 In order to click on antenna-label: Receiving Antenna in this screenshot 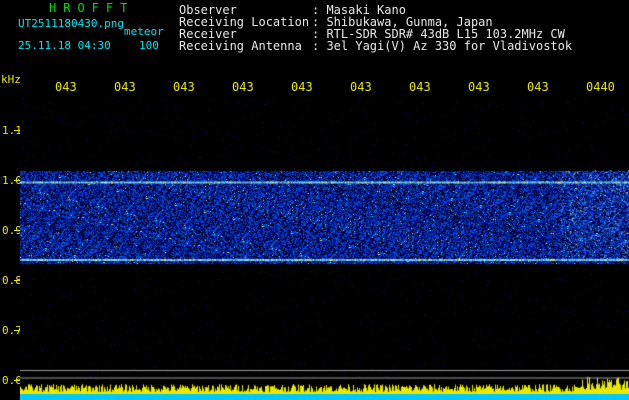, I will do `click(240, 46)`.